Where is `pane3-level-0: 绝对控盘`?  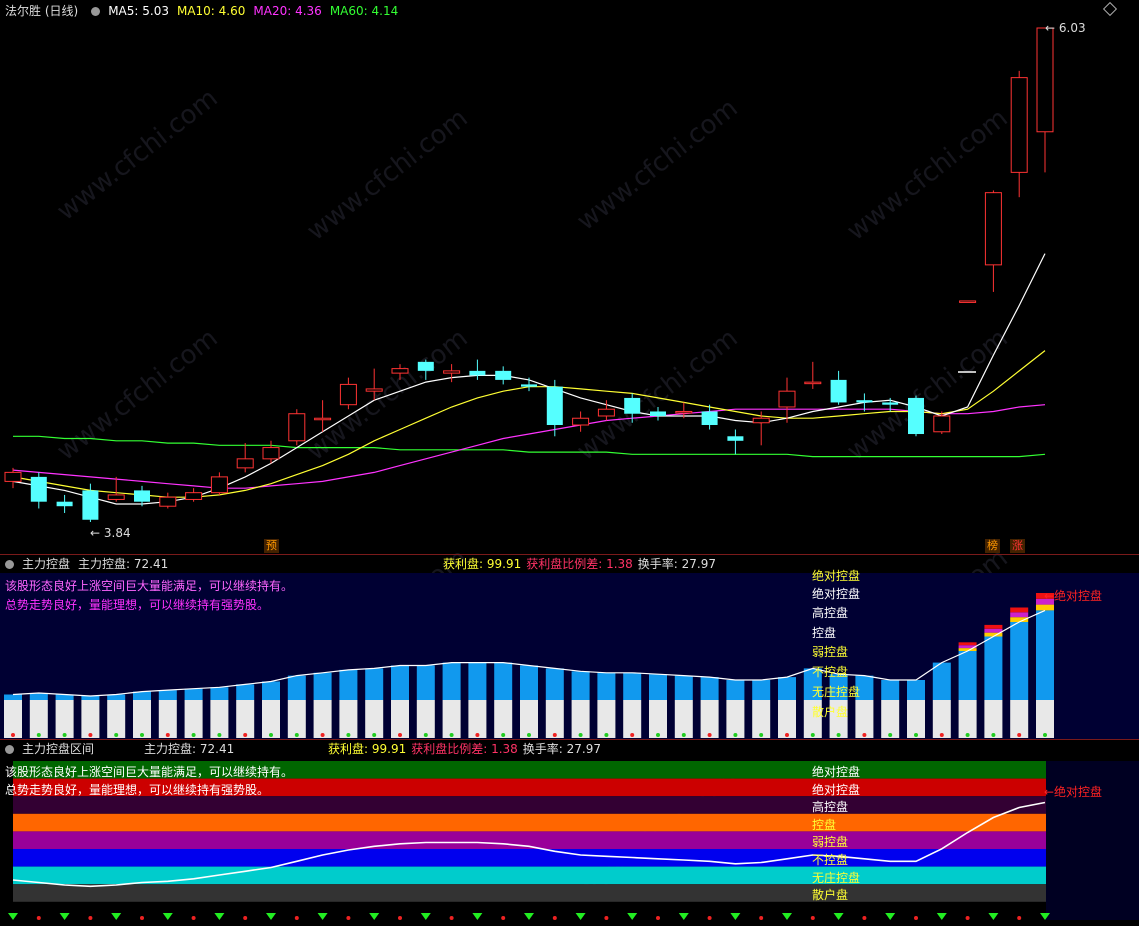 pane3-level-0: 绝对控盘 is located at coordinates (836, 772).